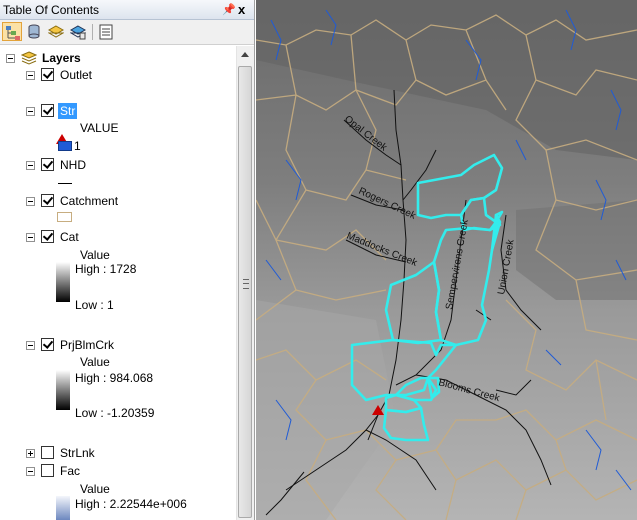 Image resolution: width=637 pixels, height=520 pixels. Describe the element at coordinates (92, 32) in the screenshot. I see `toolbar-separator` at that location.